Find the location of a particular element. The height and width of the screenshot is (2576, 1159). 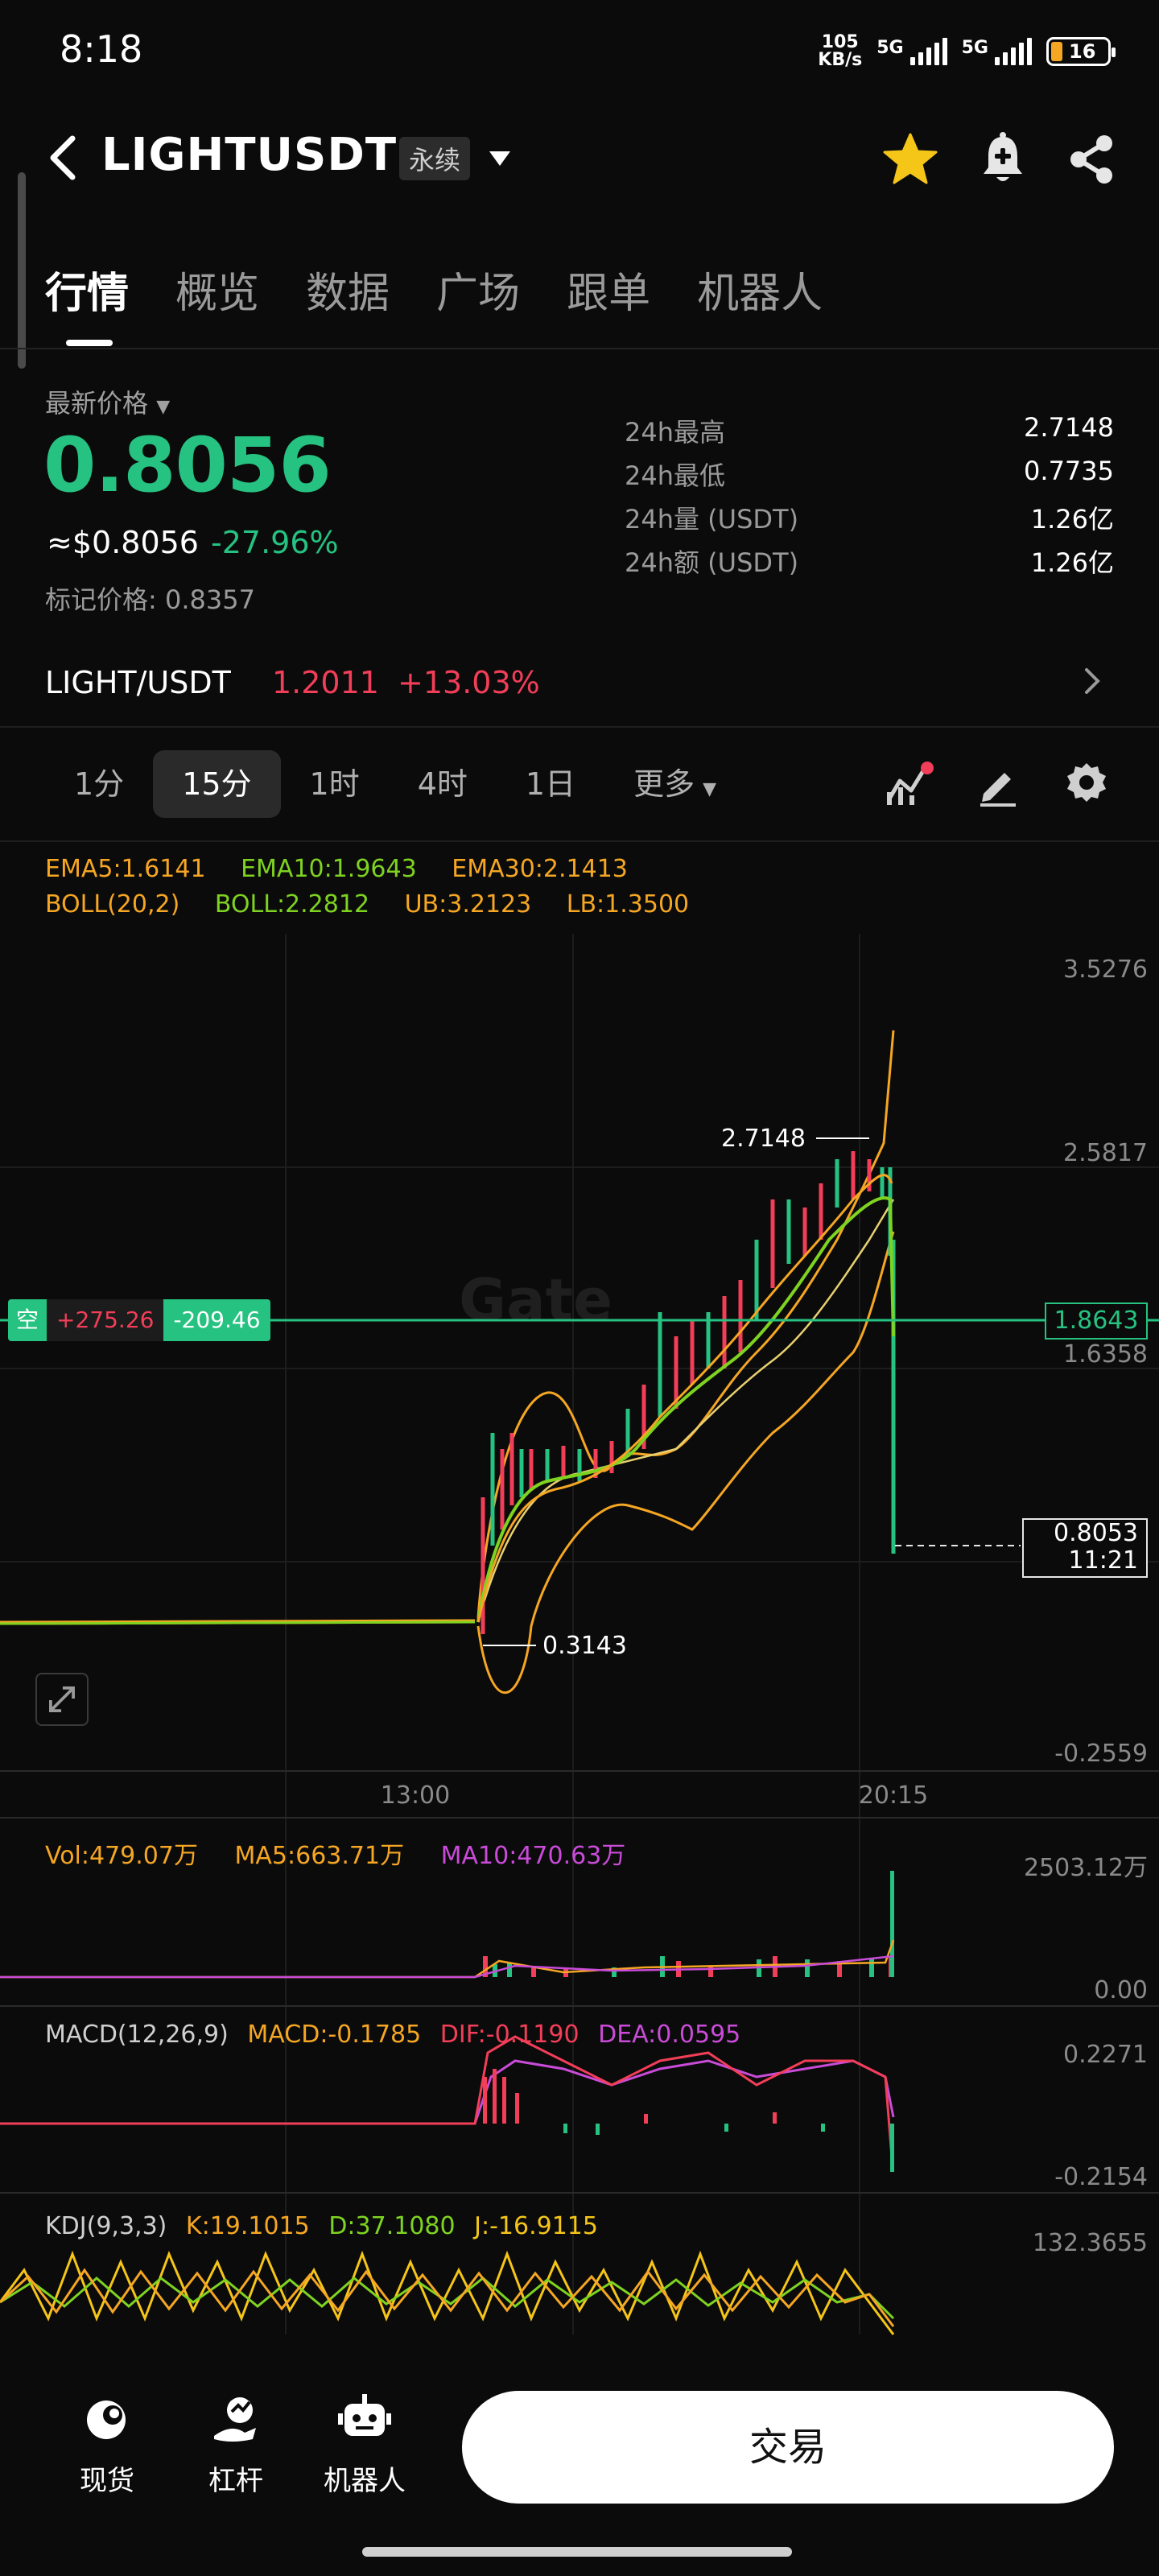

interval-1d: 1日 is located at coordinates (550, 784).